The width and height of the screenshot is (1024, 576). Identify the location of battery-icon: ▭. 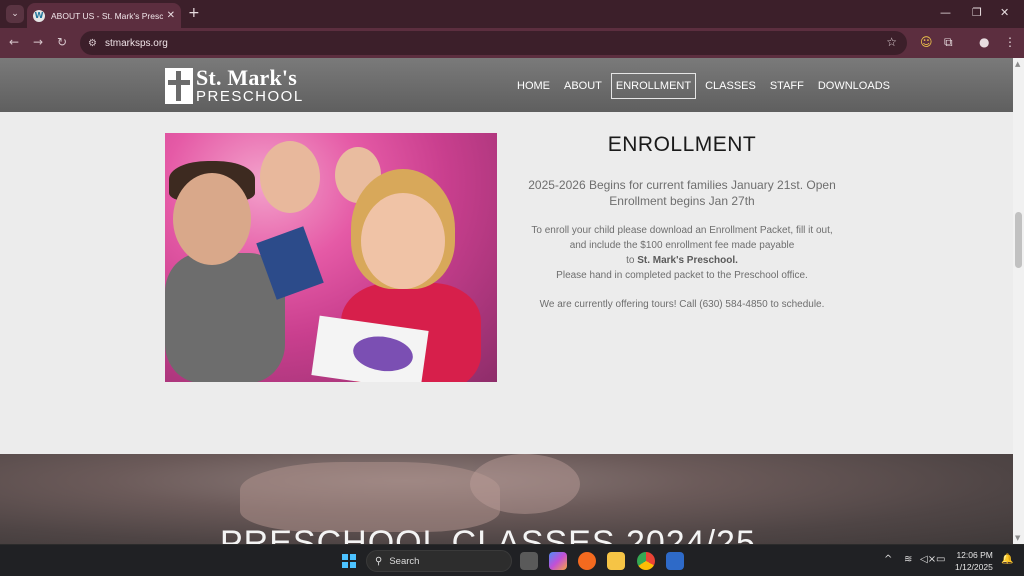
(940, 559).